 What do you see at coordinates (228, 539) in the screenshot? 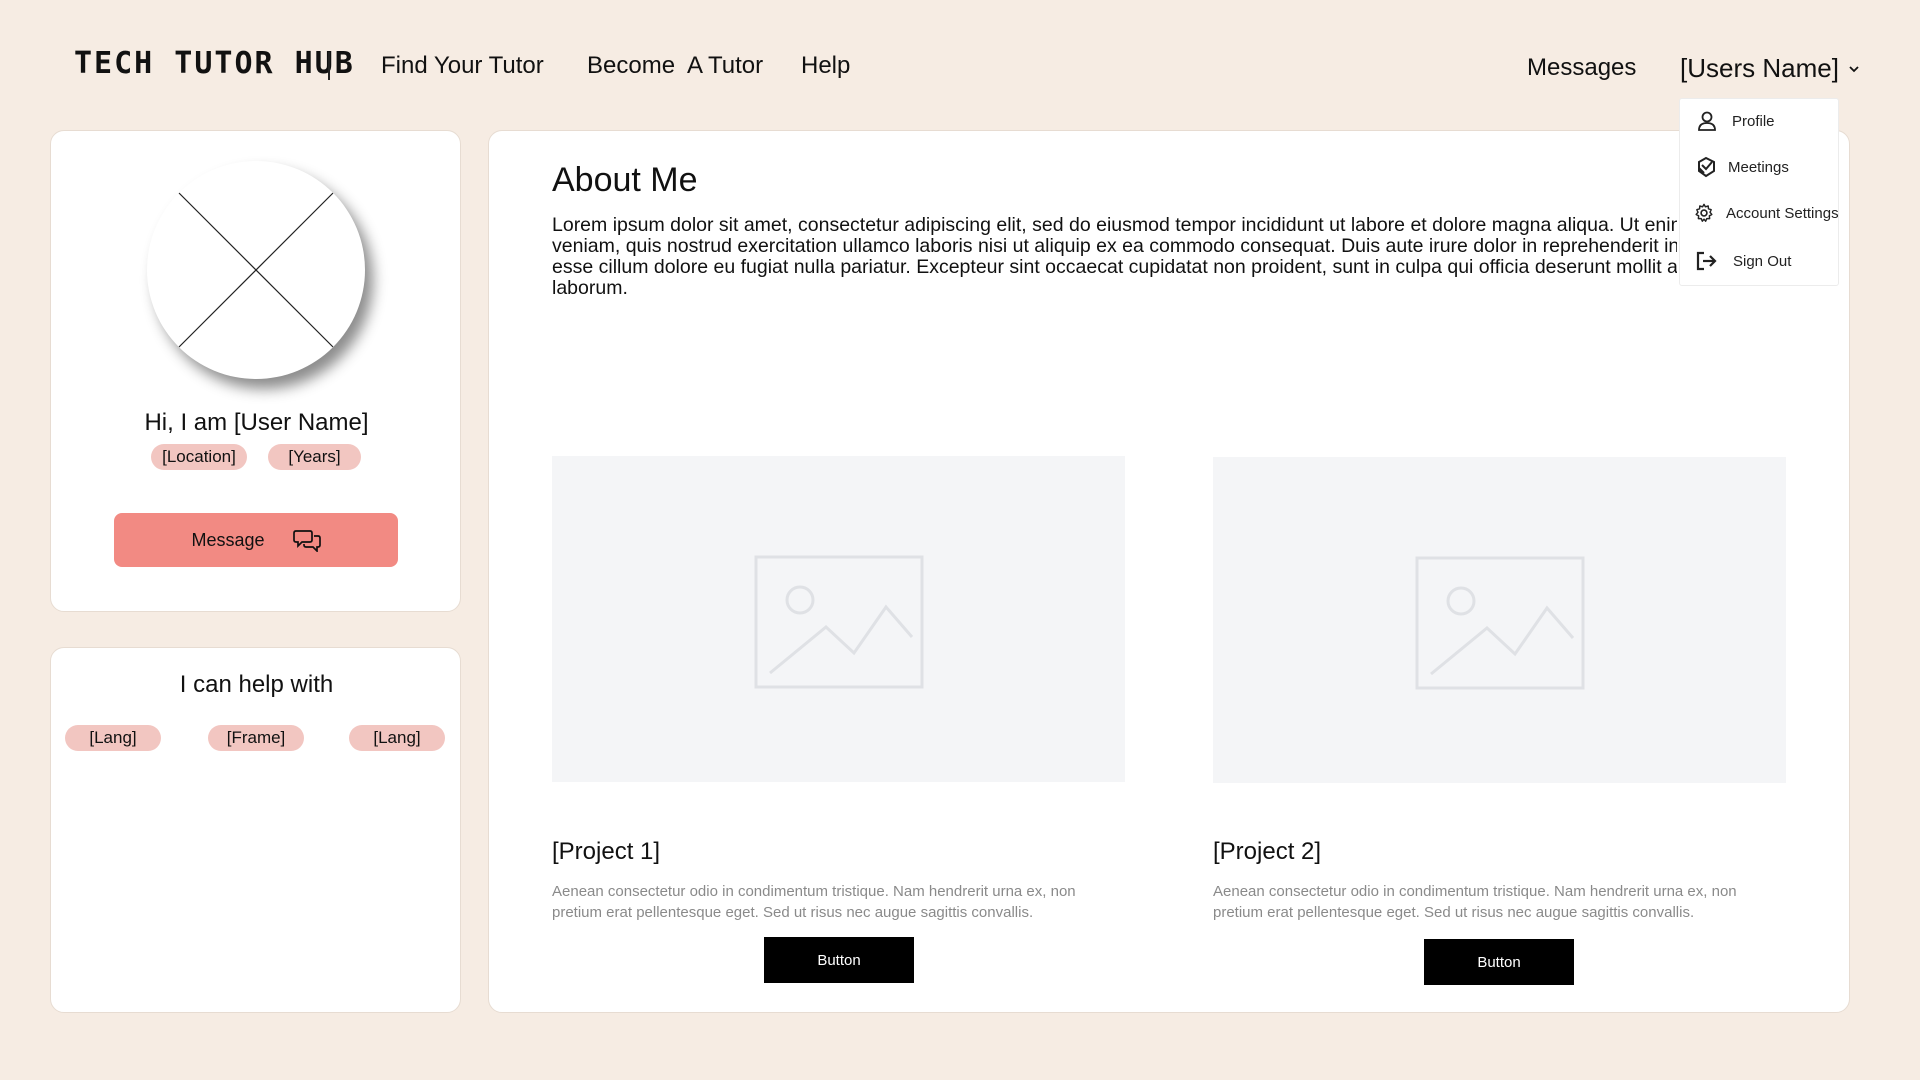
I see `message-button-label: Message` at bounding box center [228, 539].